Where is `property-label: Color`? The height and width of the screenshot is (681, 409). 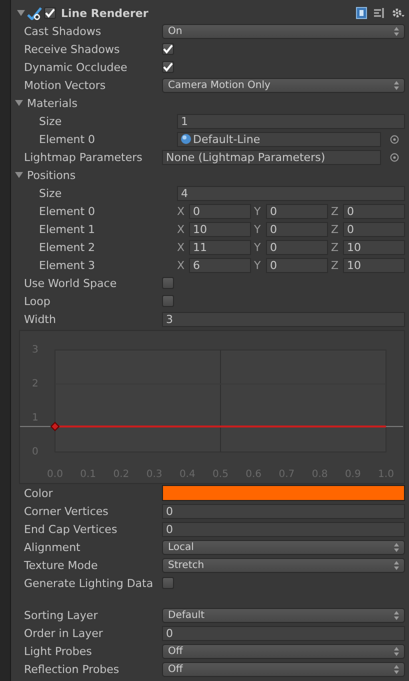
property-label: Color is located at coordinates (39, 493).